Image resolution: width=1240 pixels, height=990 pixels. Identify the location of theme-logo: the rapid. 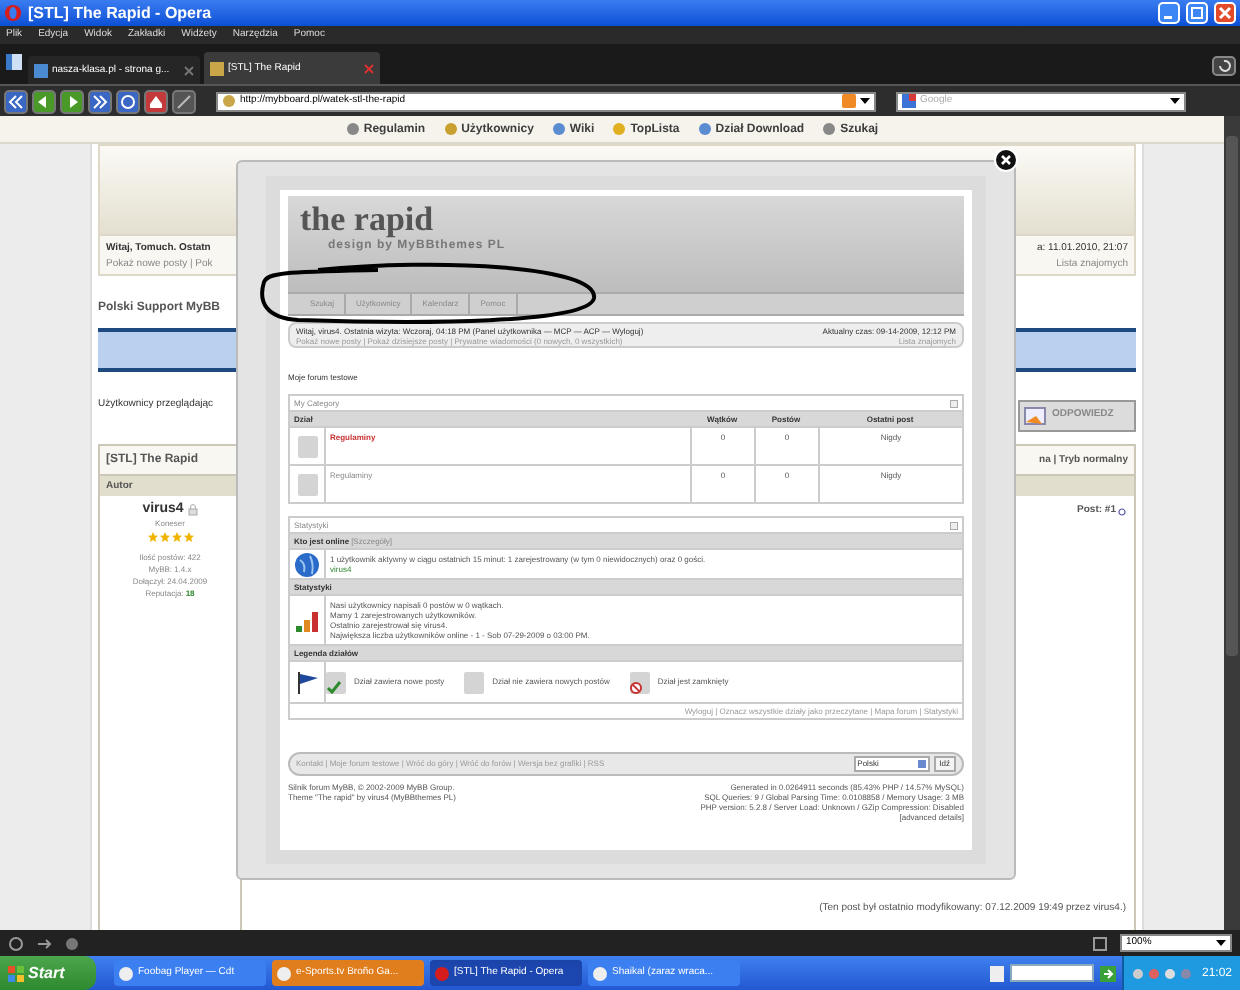
(368, 219).